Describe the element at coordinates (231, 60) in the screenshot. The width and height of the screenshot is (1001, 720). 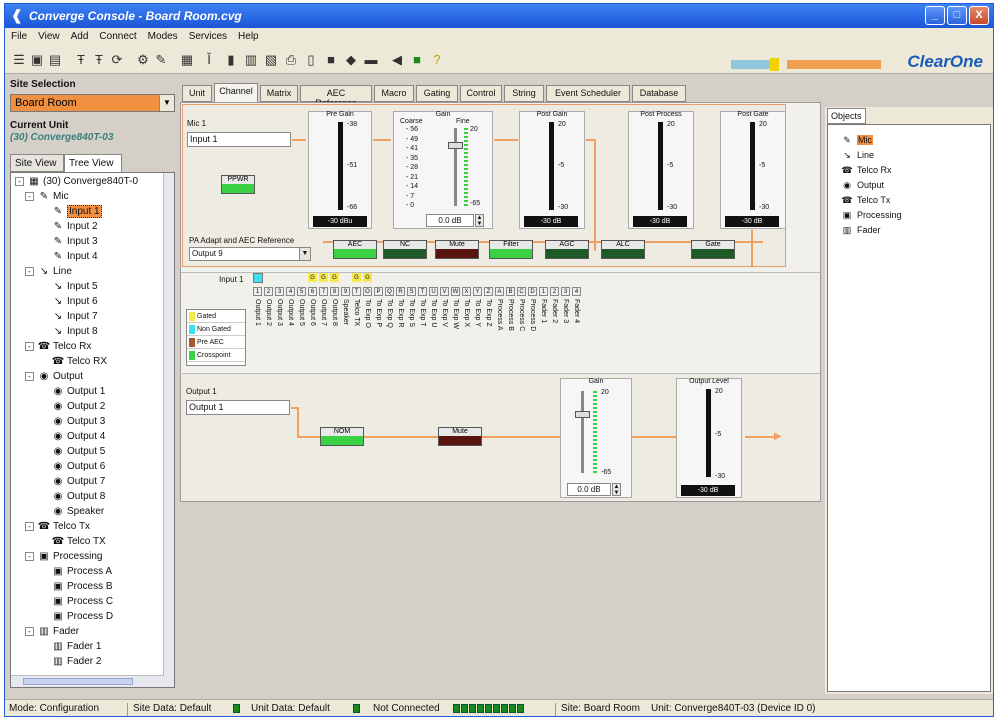
I see `grid-icon: ▮` at that location.